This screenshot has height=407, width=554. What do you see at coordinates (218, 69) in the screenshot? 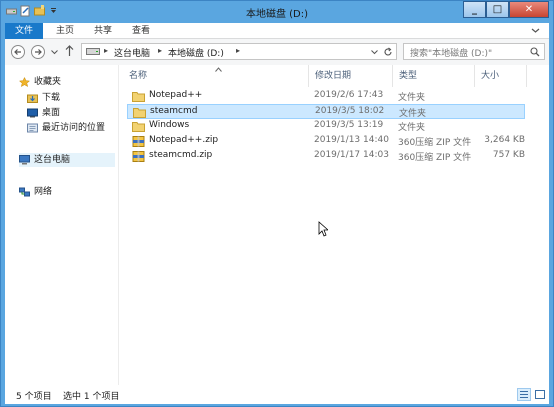
I see `sort-ascending-icon` at bounding box center [218, 69].